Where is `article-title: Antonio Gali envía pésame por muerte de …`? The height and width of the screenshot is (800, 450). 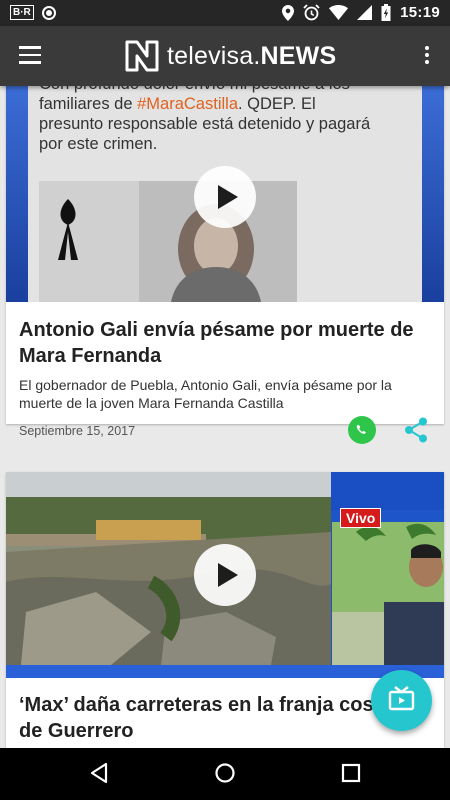 article-title: Antonio Gali envía pésame por muerte de … is located at coordinates (219, 343).